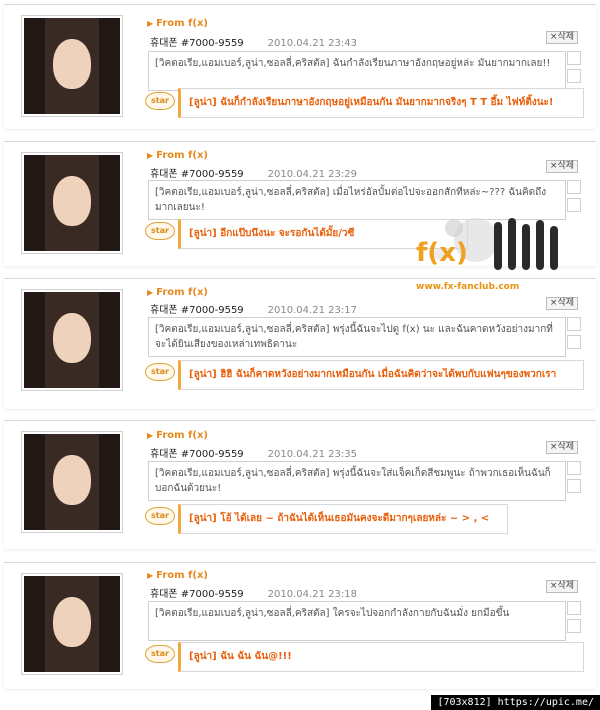 This screenshot has width=600, height=710. What do you see at coordinates (312, 43) in the screenshot?
I see `timestamp: 2010.04.21 23:43` at bounding box center [312, 43].